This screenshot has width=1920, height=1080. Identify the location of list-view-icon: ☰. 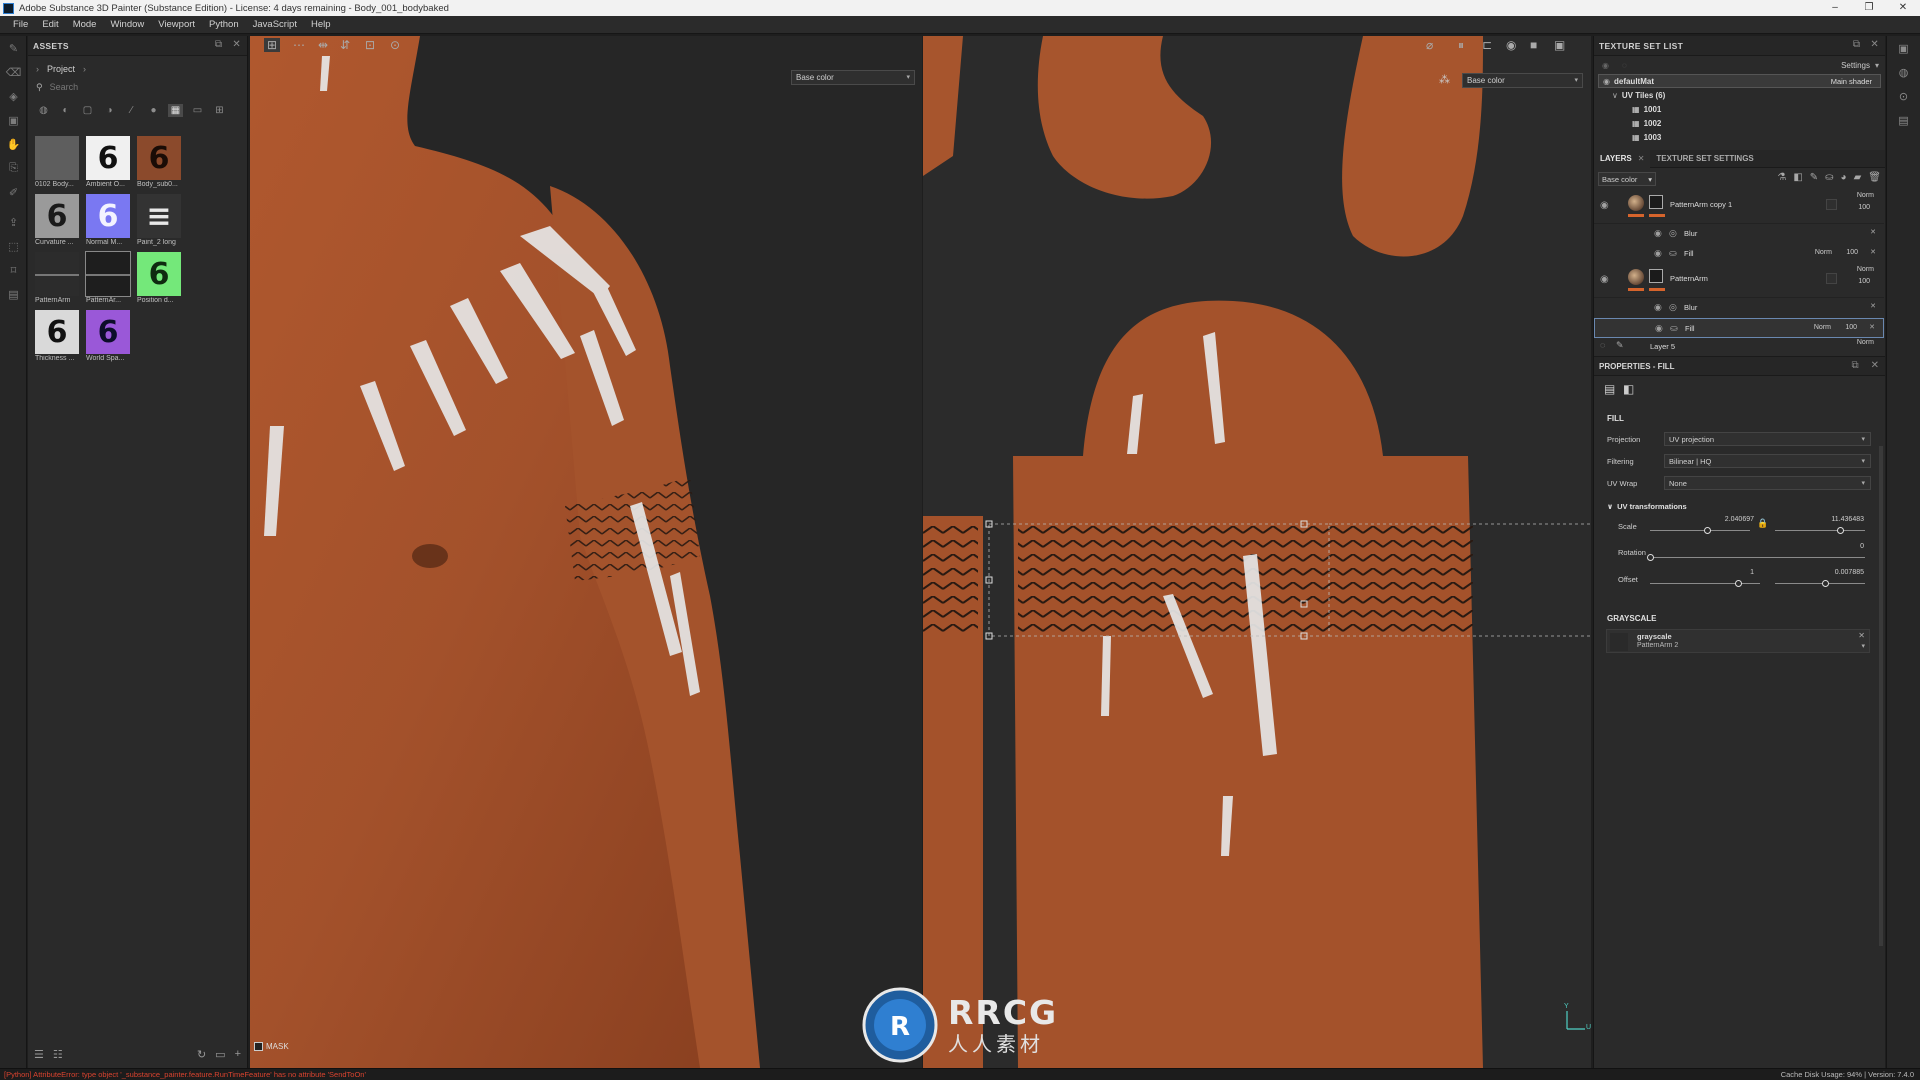
(39, 1054).